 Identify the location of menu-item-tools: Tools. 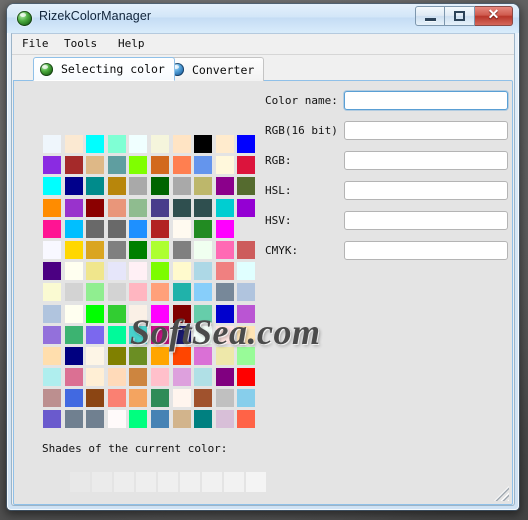
(80, 44).